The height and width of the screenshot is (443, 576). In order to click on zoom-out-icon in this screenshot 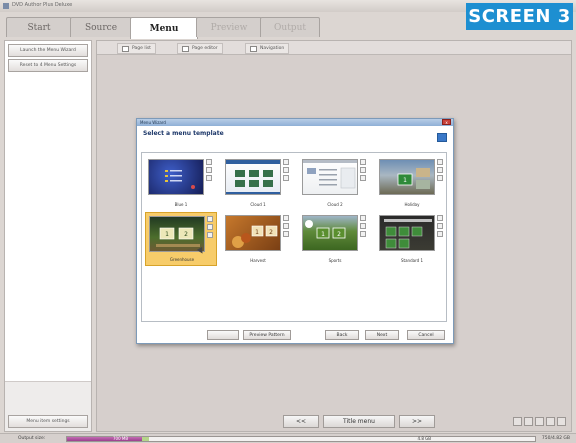, I will do `click(517, 421)`.